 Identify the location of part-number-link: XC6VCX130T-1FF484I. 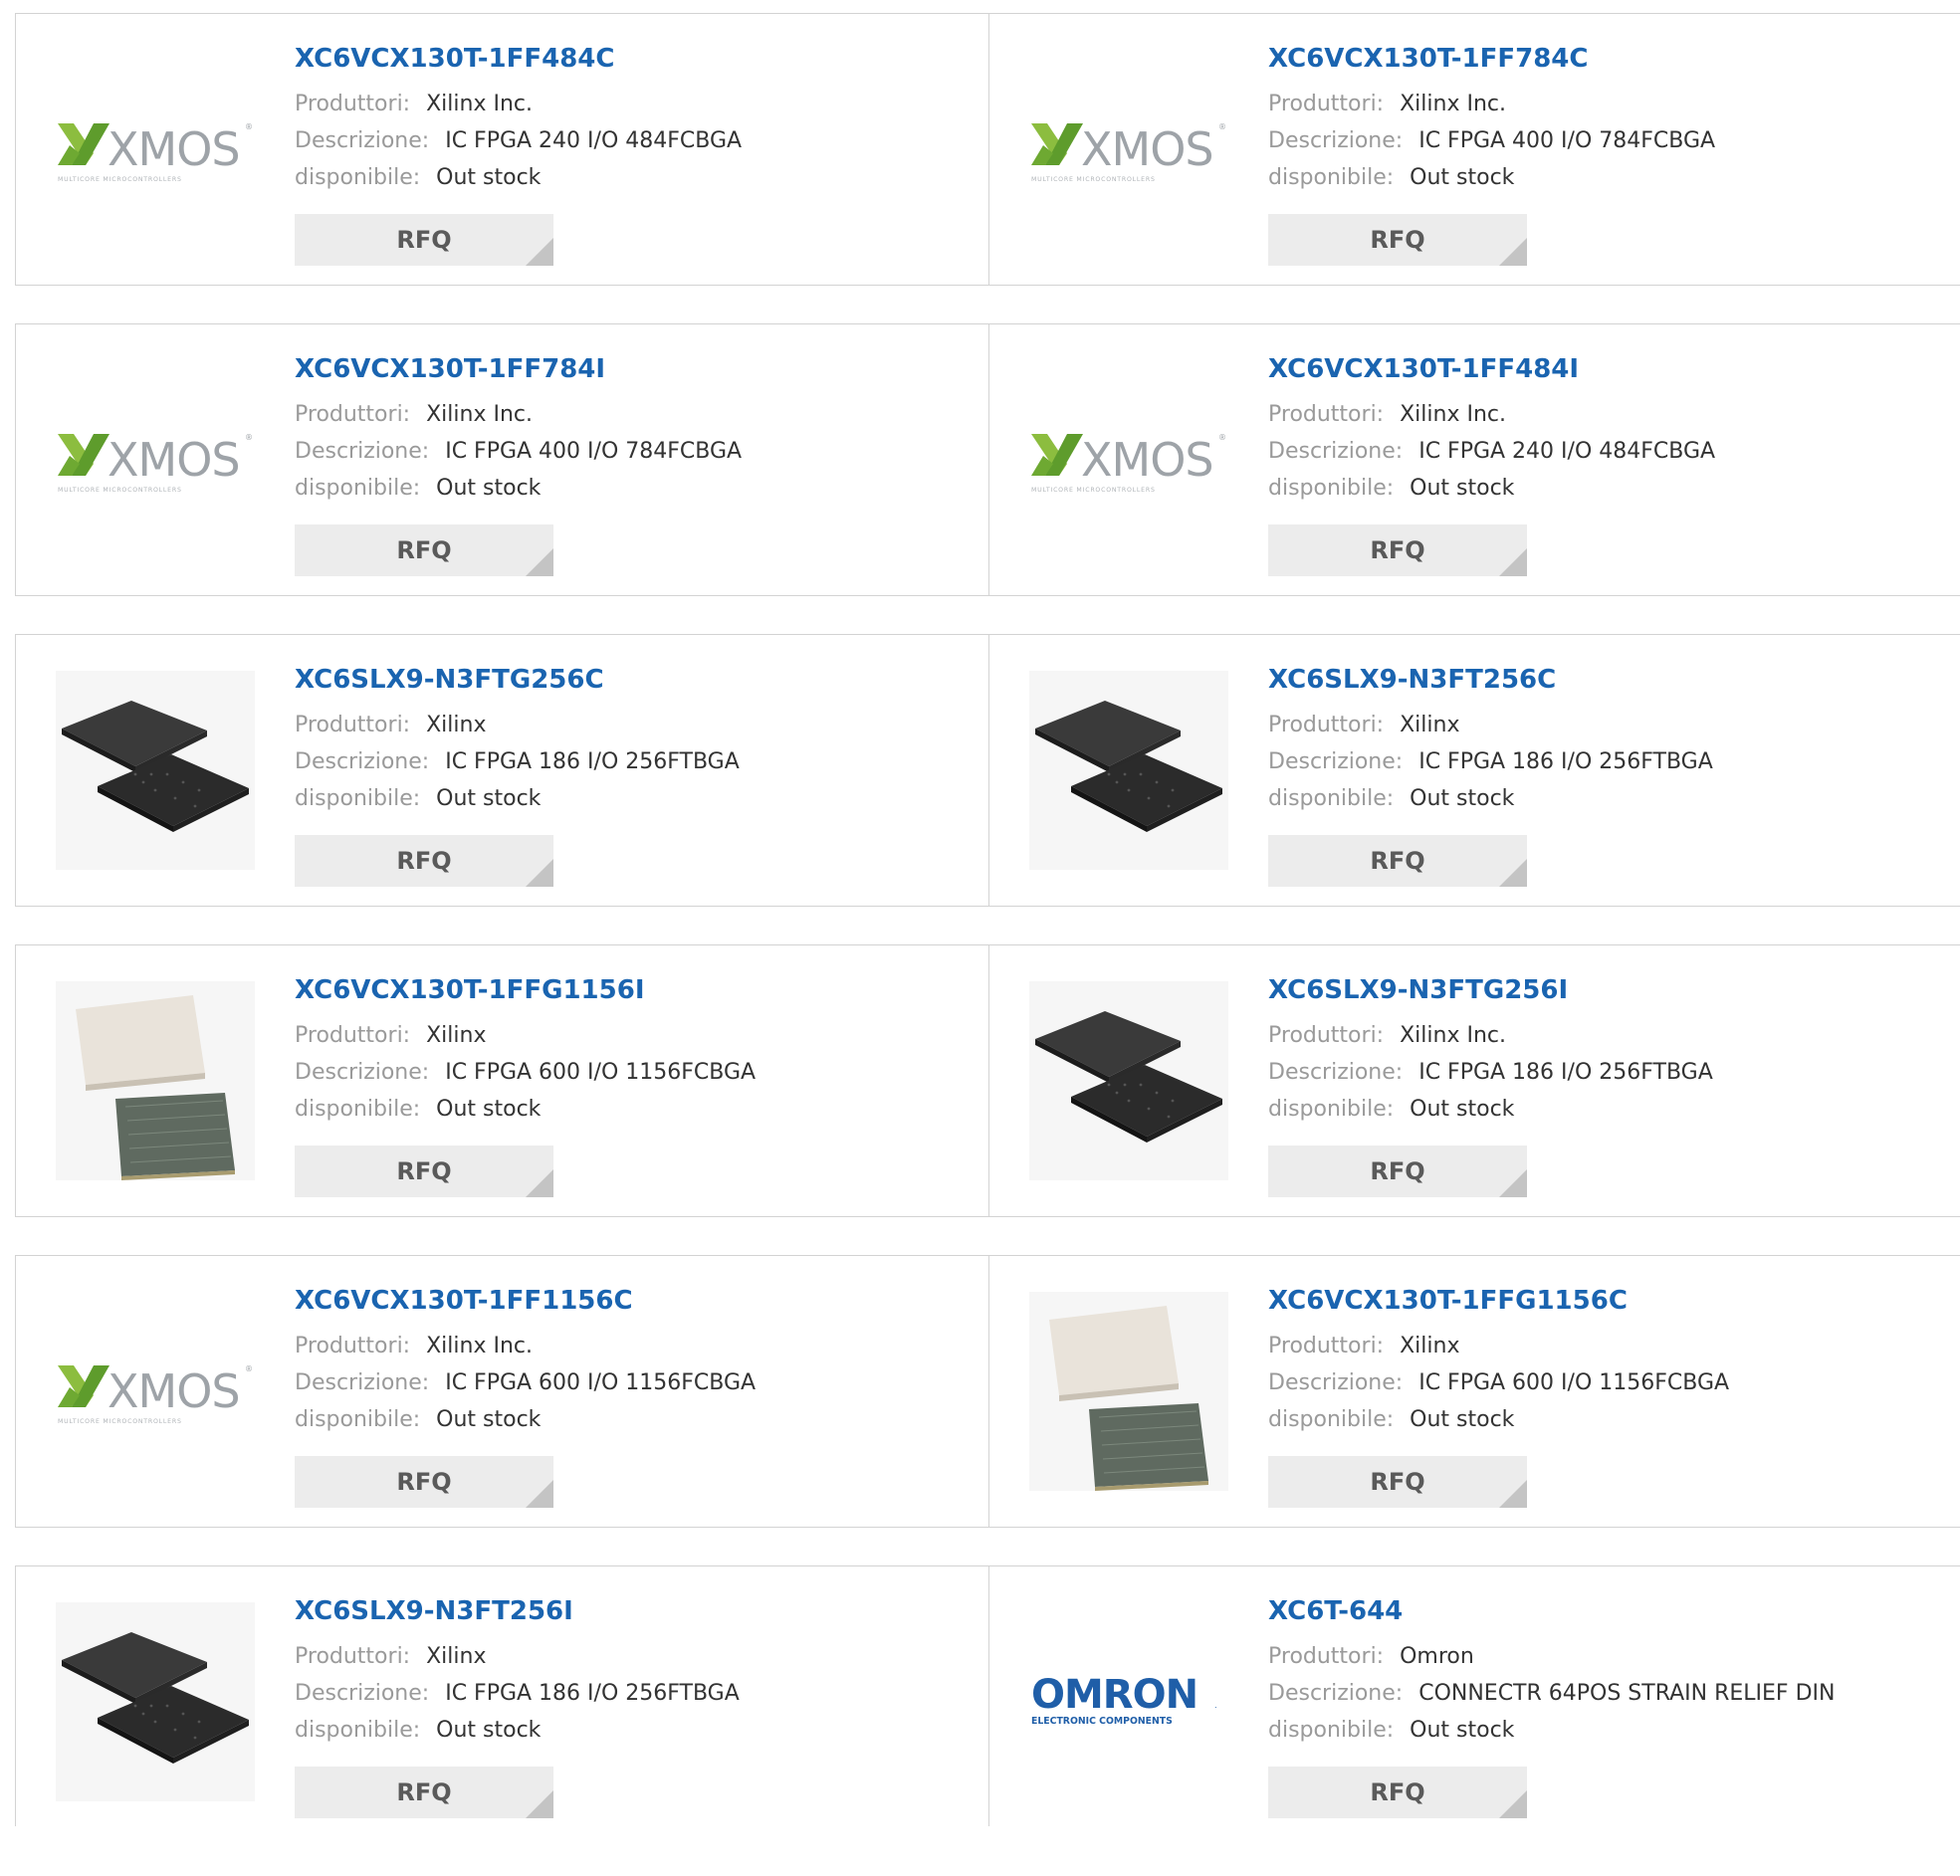
(1609, 369).